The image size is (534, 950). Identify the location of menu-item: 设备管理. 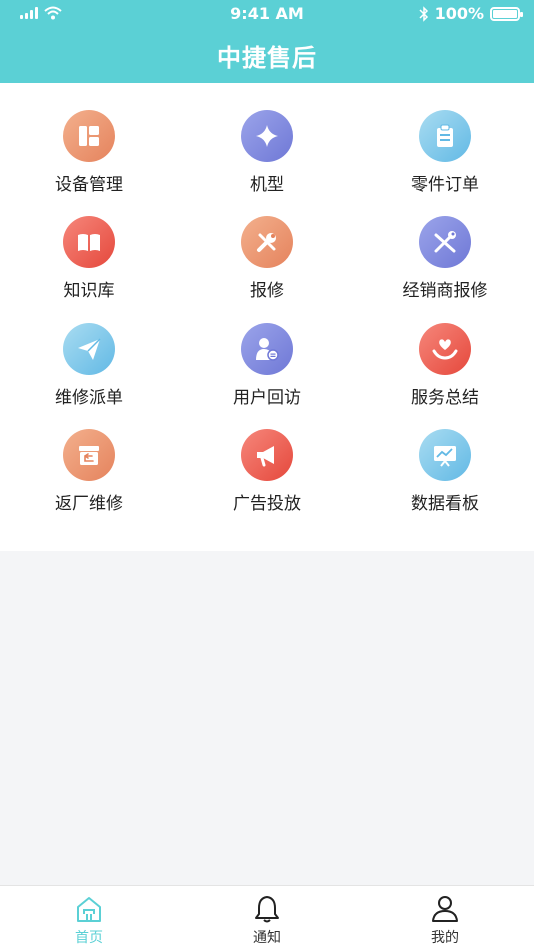
(89, 160).